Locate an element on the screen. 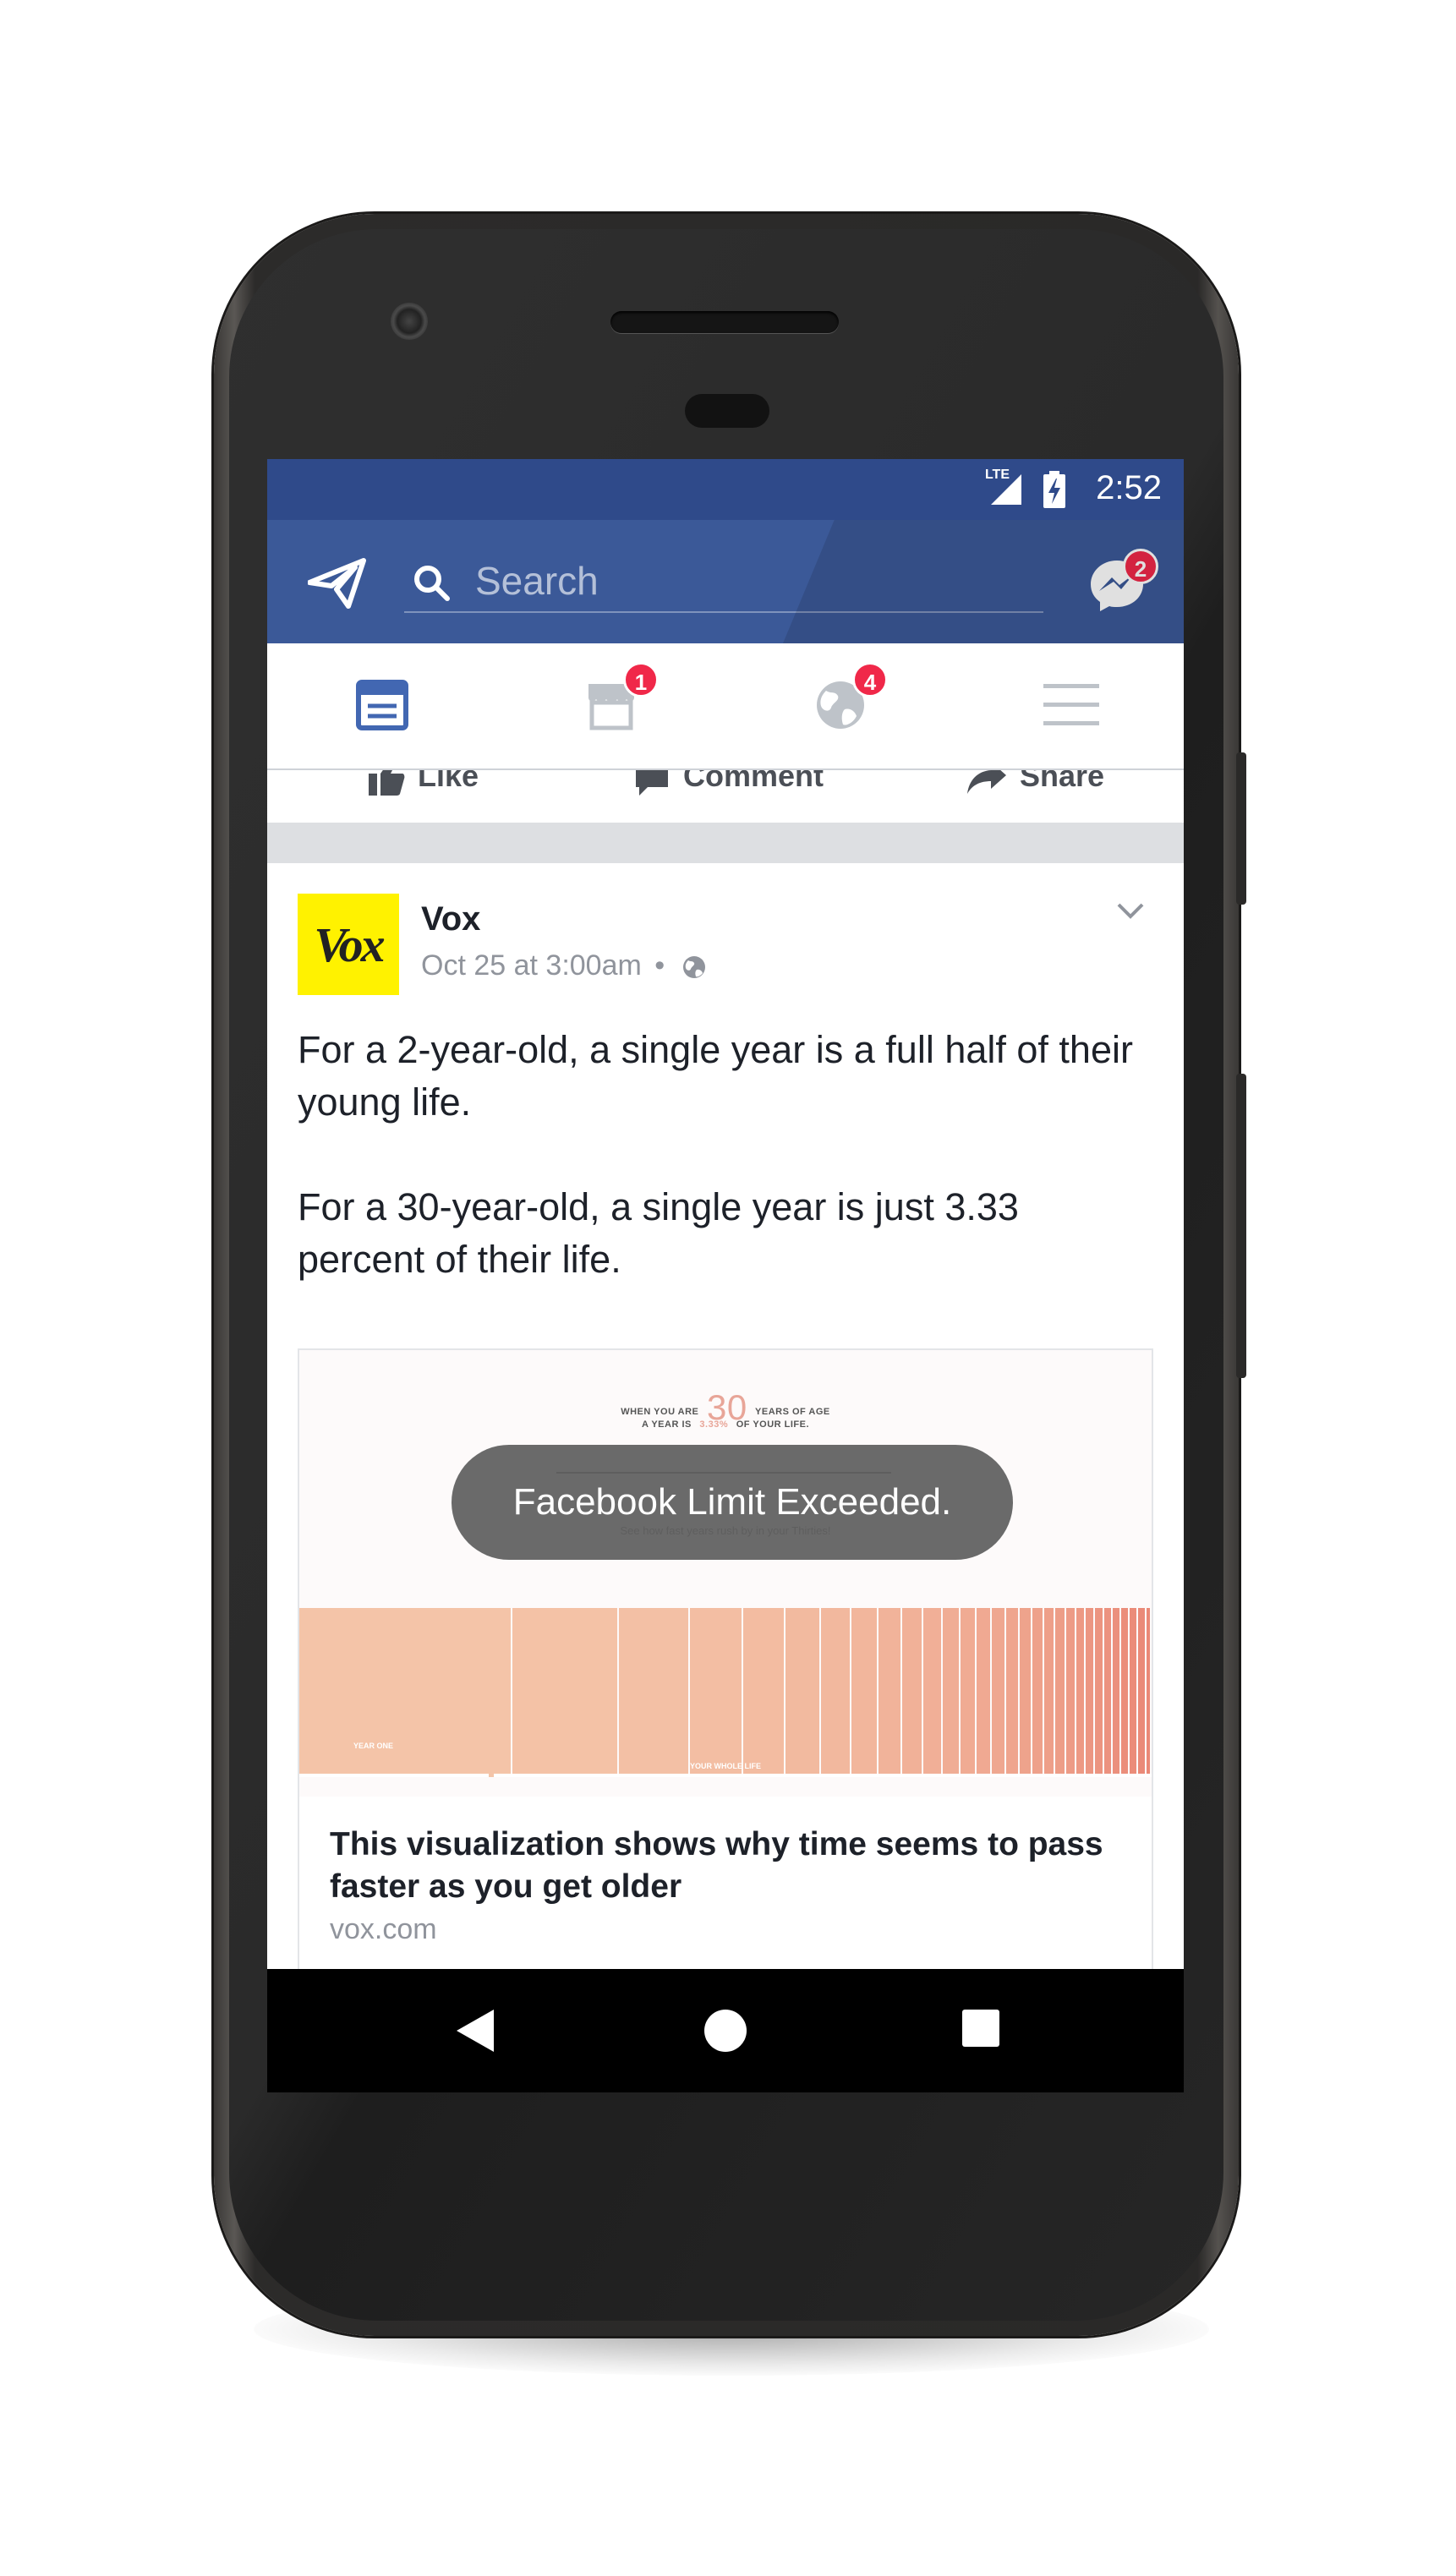 The height and width of the screenshot is (2576, 1456). comment-icon is located at coordinates (652, 783).